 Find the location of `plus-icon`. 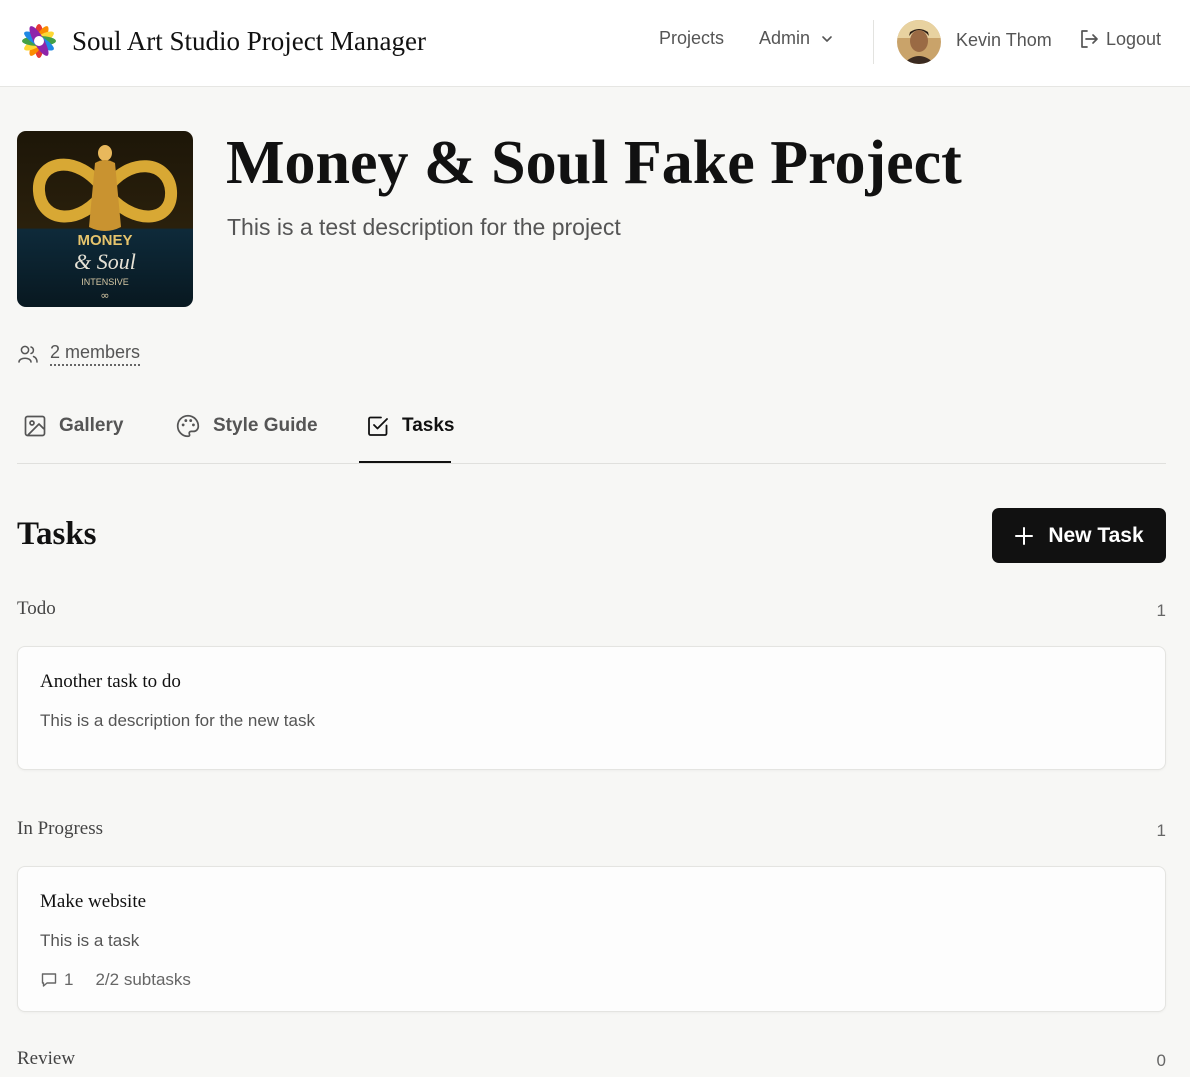

plus-icon is located at coordinates (1024, 535).